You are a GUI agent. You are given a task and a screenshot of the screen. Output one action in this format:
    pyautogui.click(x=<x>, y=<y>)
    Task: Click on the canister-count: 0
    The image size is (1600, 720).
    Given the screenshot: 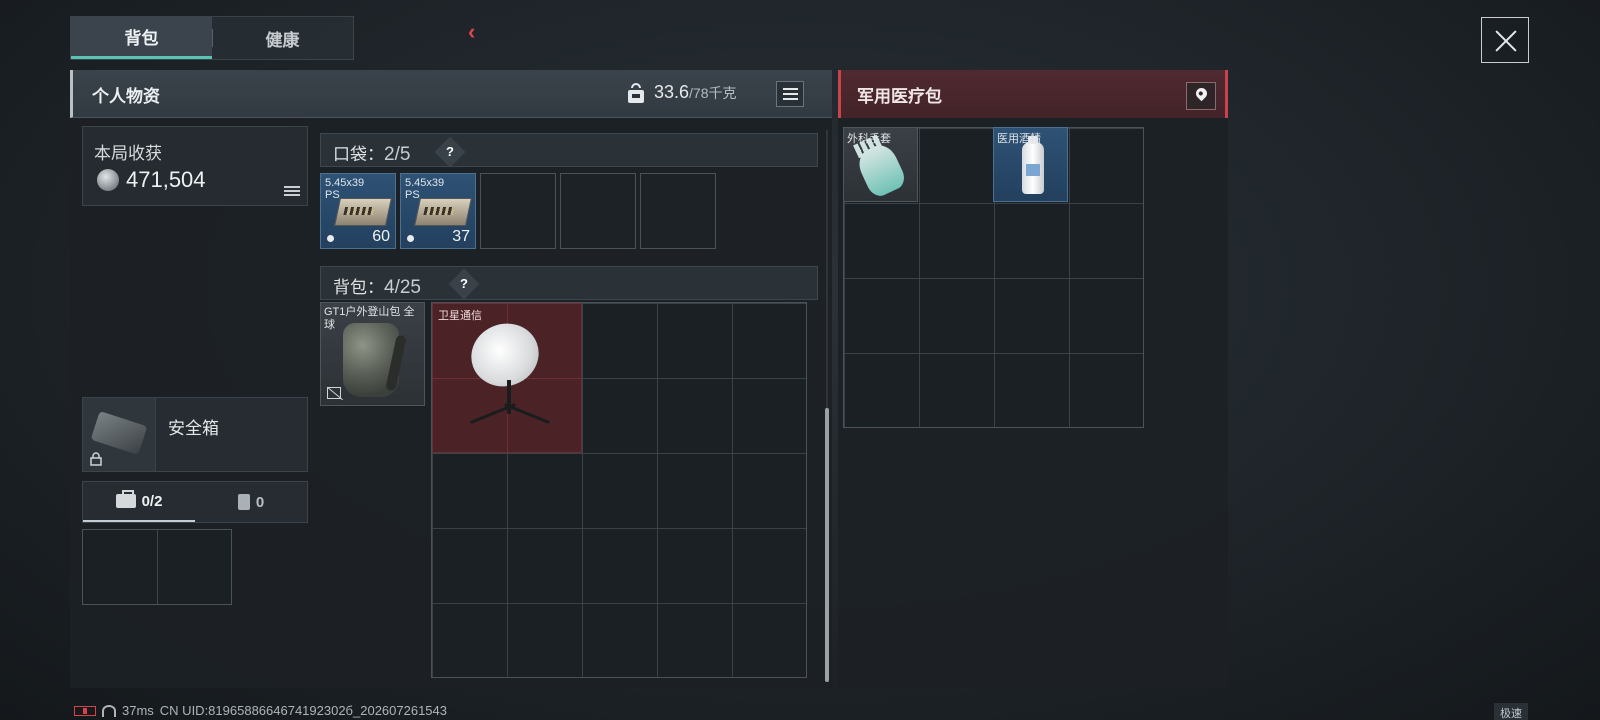 What is the action you would take?
    pyautogui.click(x=260, y=502)
    